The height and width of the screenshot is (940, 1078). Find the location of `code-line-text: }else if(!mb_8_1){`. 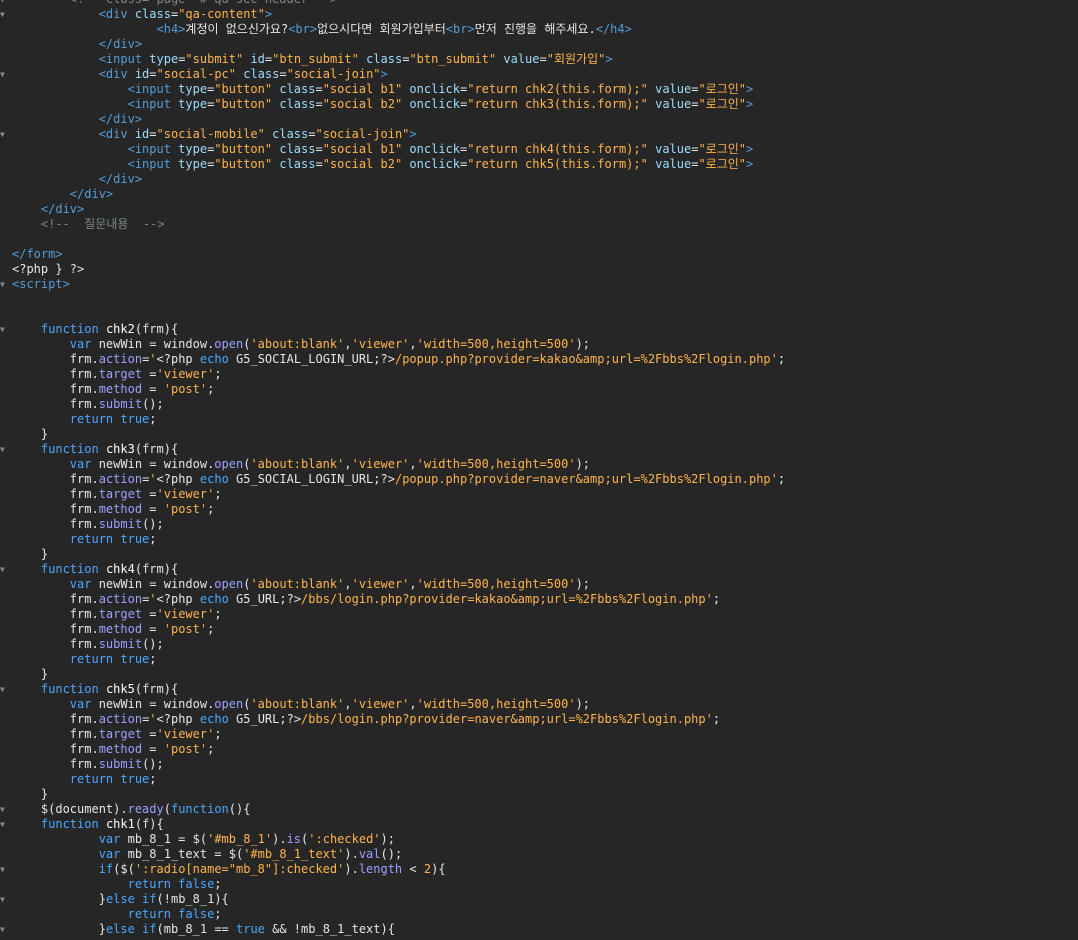

code-line-text: }else if(!mb_8_1){ is located at coordinates (120, 899).